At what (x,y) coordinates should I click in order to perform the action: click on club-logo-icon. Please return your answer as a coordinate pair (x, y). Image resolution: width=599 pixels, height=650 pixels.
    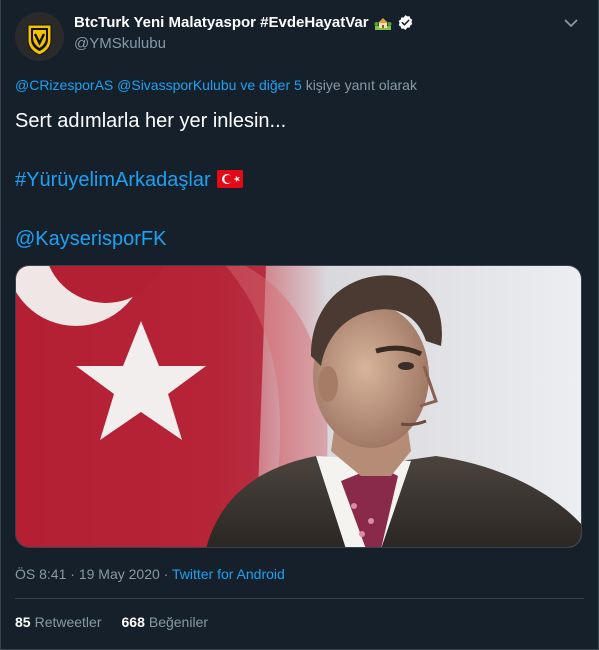
    Looking at the image, I should click on (39, 36).